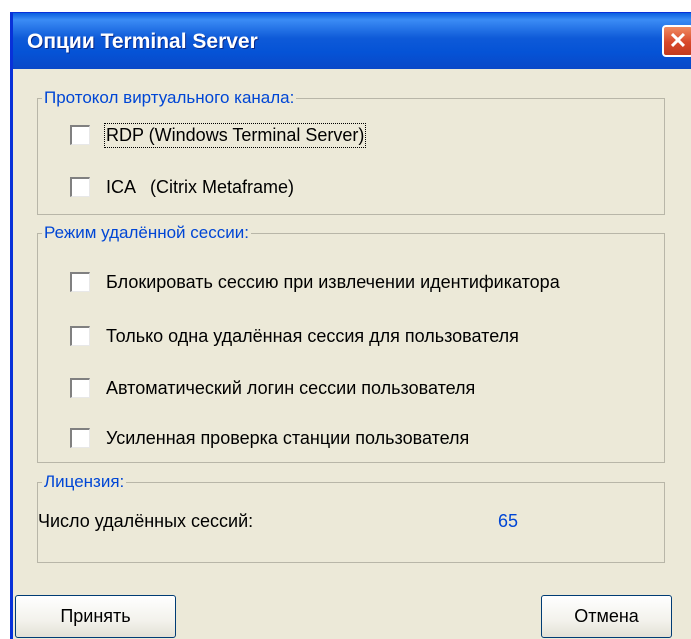 This screenshot has height=639, width=691. I want to click on ica-label: ICA (Citrix Metaframe), so click(200, 187).